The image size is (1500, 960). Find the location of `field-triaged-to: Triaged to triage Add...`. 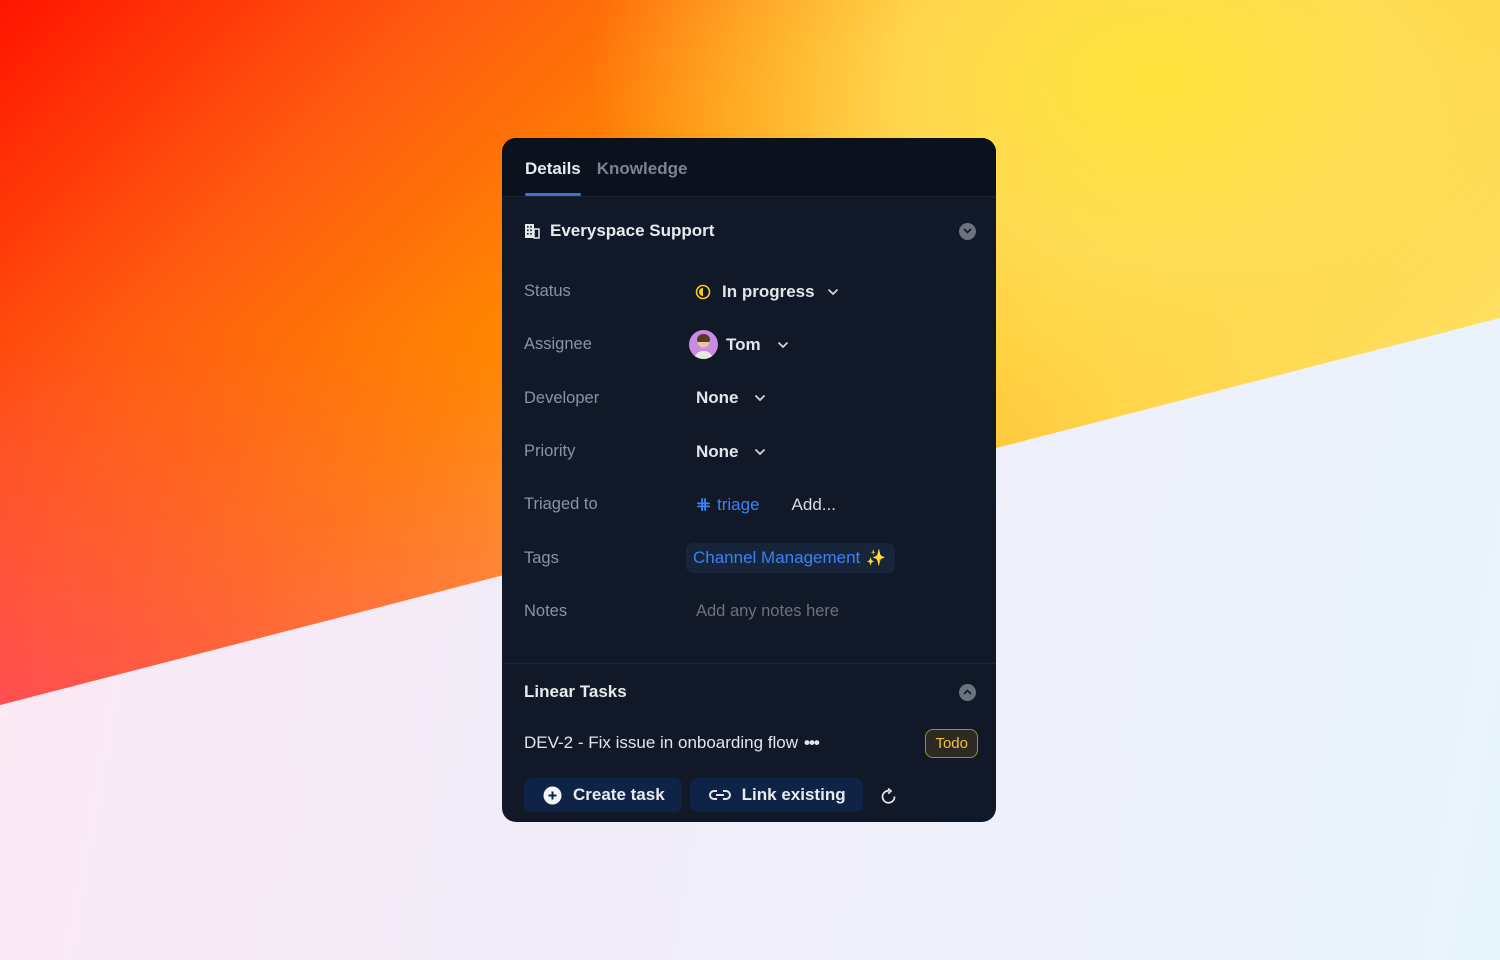

field-triaged-to: Triaged to triage Add... is located at coordinates (760, 504).